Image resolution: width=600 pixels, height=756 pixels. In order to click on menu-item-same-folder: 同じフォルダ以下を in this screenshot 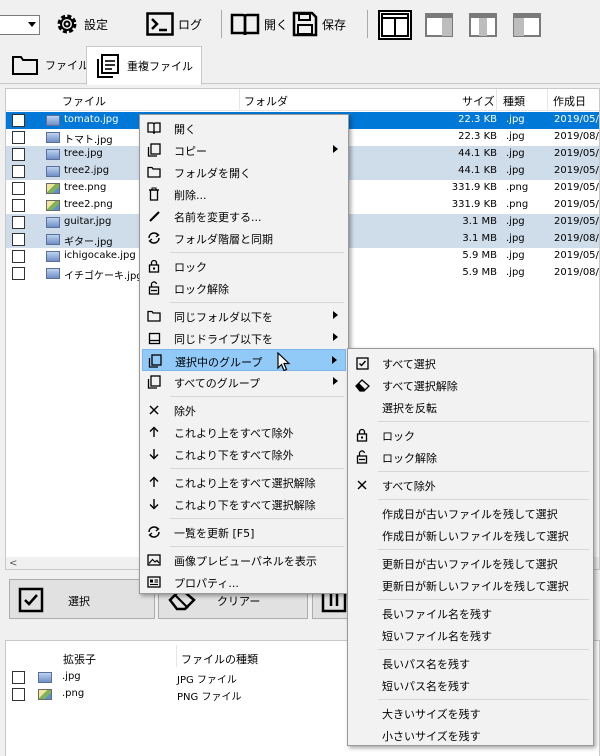, I will do `click(244, 316)`.